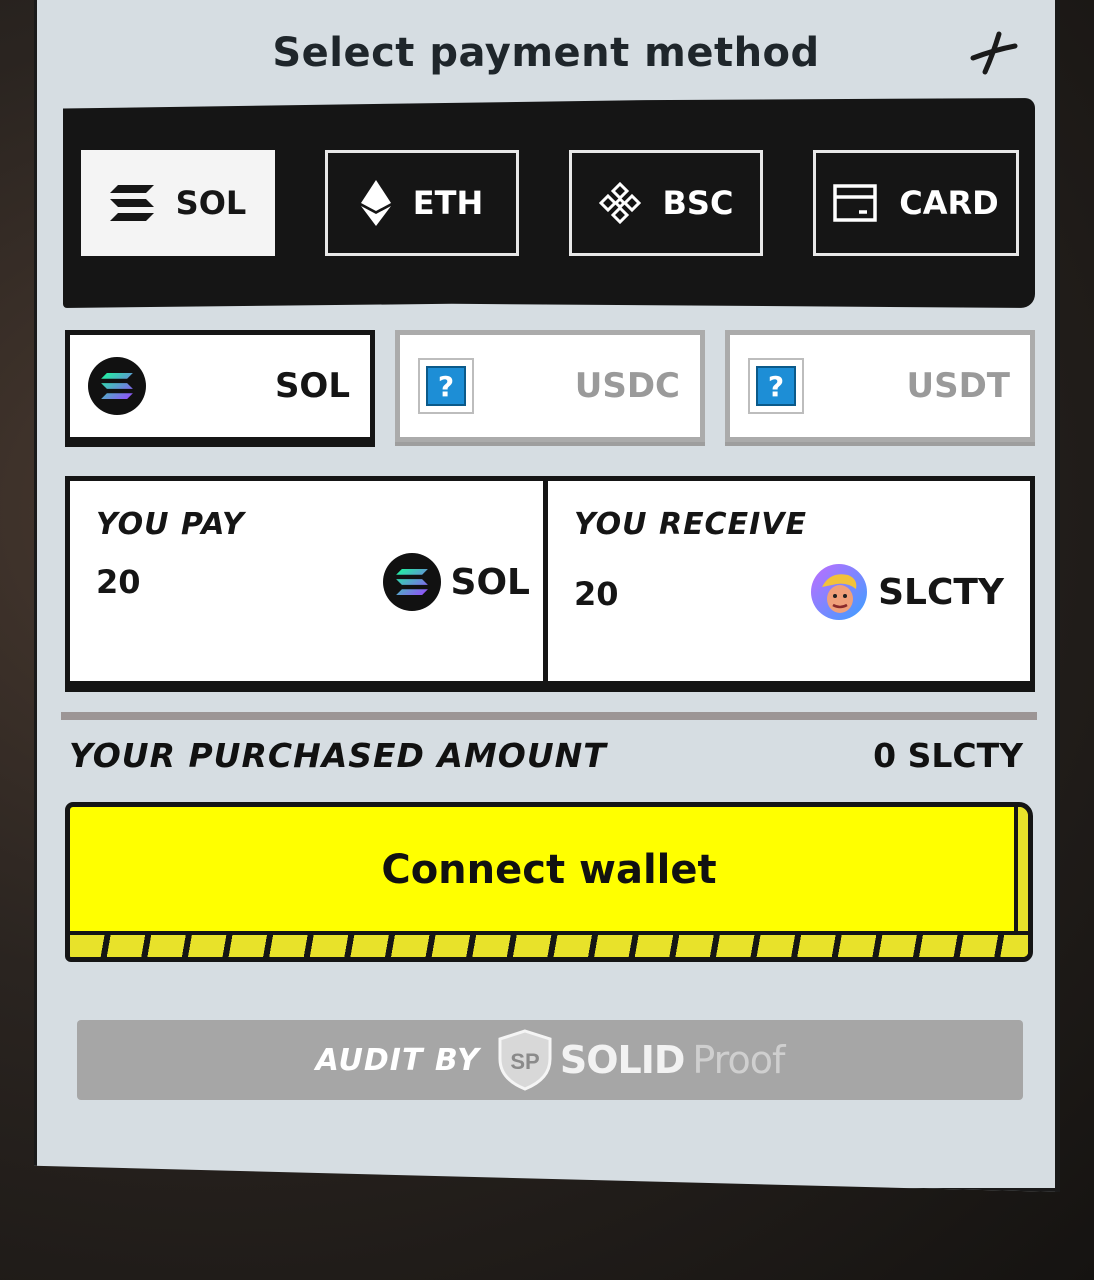 This screenshot has width=1094, height=1280. Describe the element at coordinates (550, 386) in the screenshot. I see `token-option-usdc: ? USDC` at that location.